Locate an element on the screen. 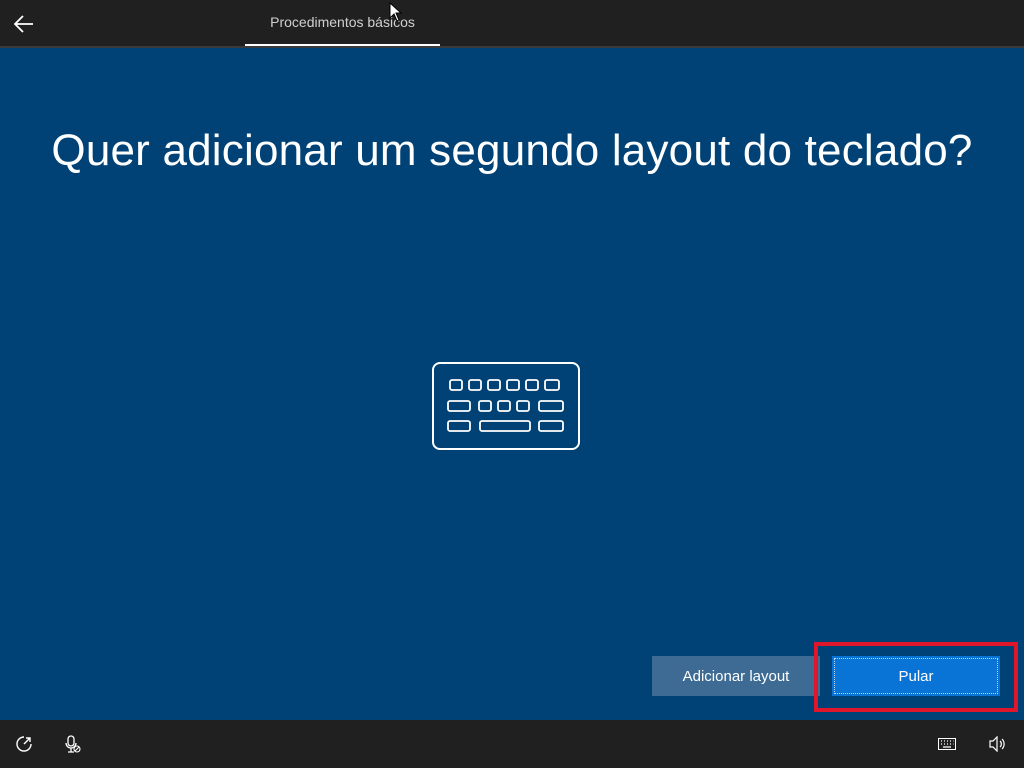 The width and height of the screenshot is (1024, 768). back-arrow-icon is located at coordinates (23, 24).